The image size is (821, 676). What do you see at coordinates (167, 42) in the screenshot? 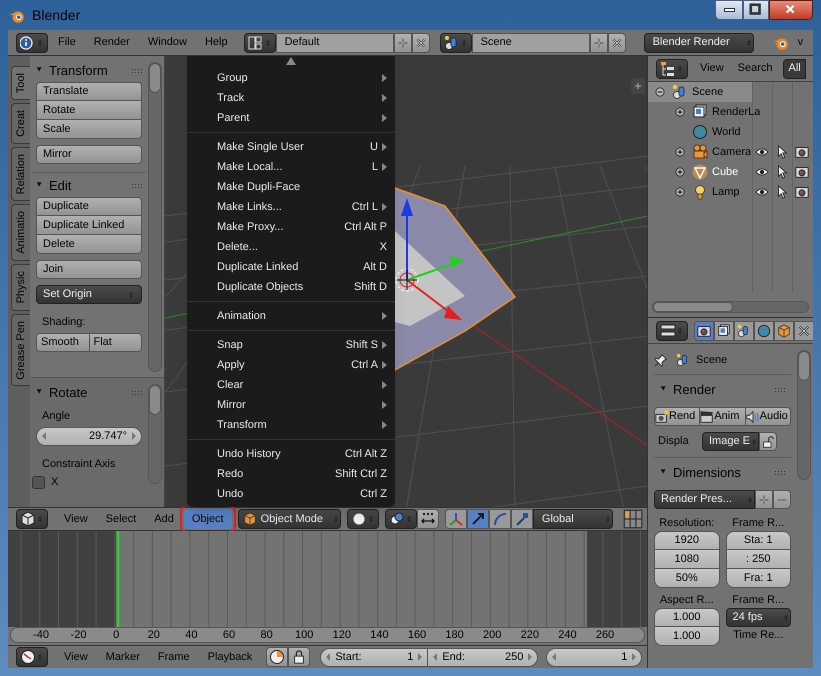
I see `menu-item: Window` at bounding box center [167, 42].